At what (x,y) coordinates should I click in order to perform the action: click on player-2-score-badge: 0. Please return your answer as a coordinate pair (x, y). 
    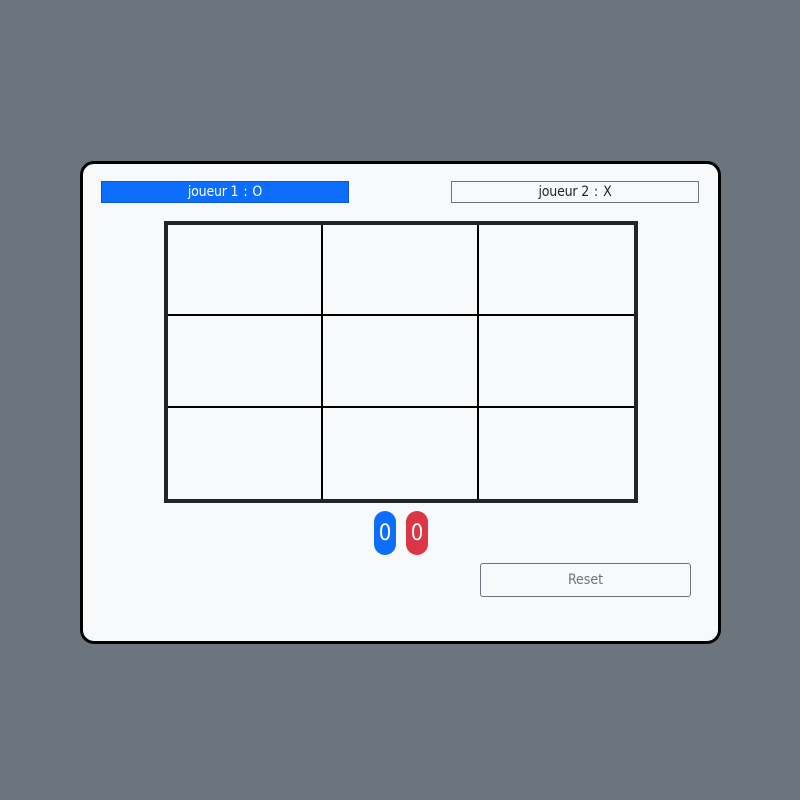
    Looking at the image, I should click on (417, 533).